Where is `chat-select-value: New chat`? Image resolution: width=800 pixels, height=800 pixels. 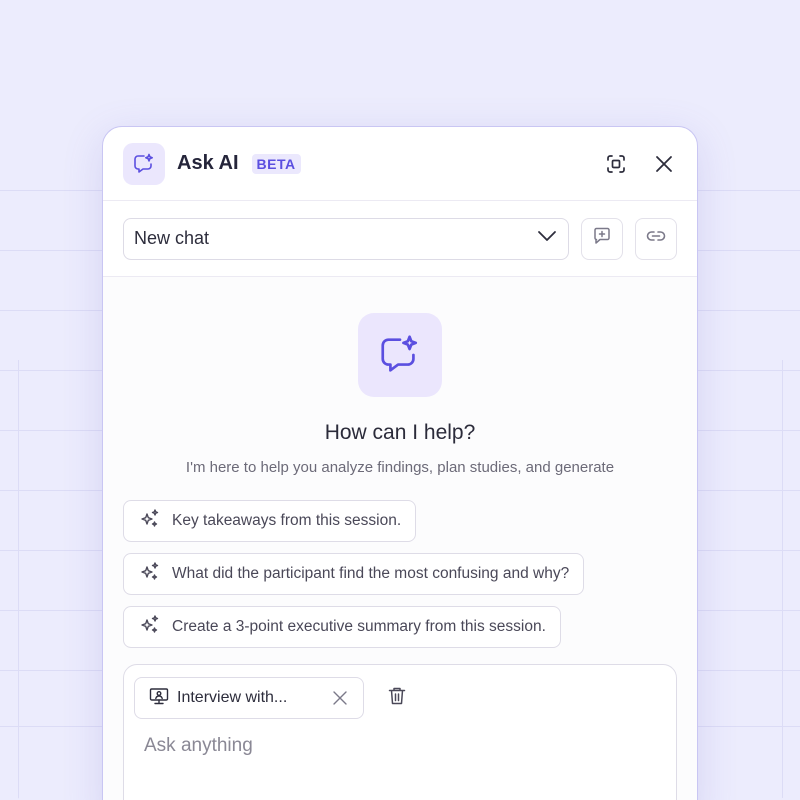
chat-select-value: New chat is located at coordinates (172, 238).